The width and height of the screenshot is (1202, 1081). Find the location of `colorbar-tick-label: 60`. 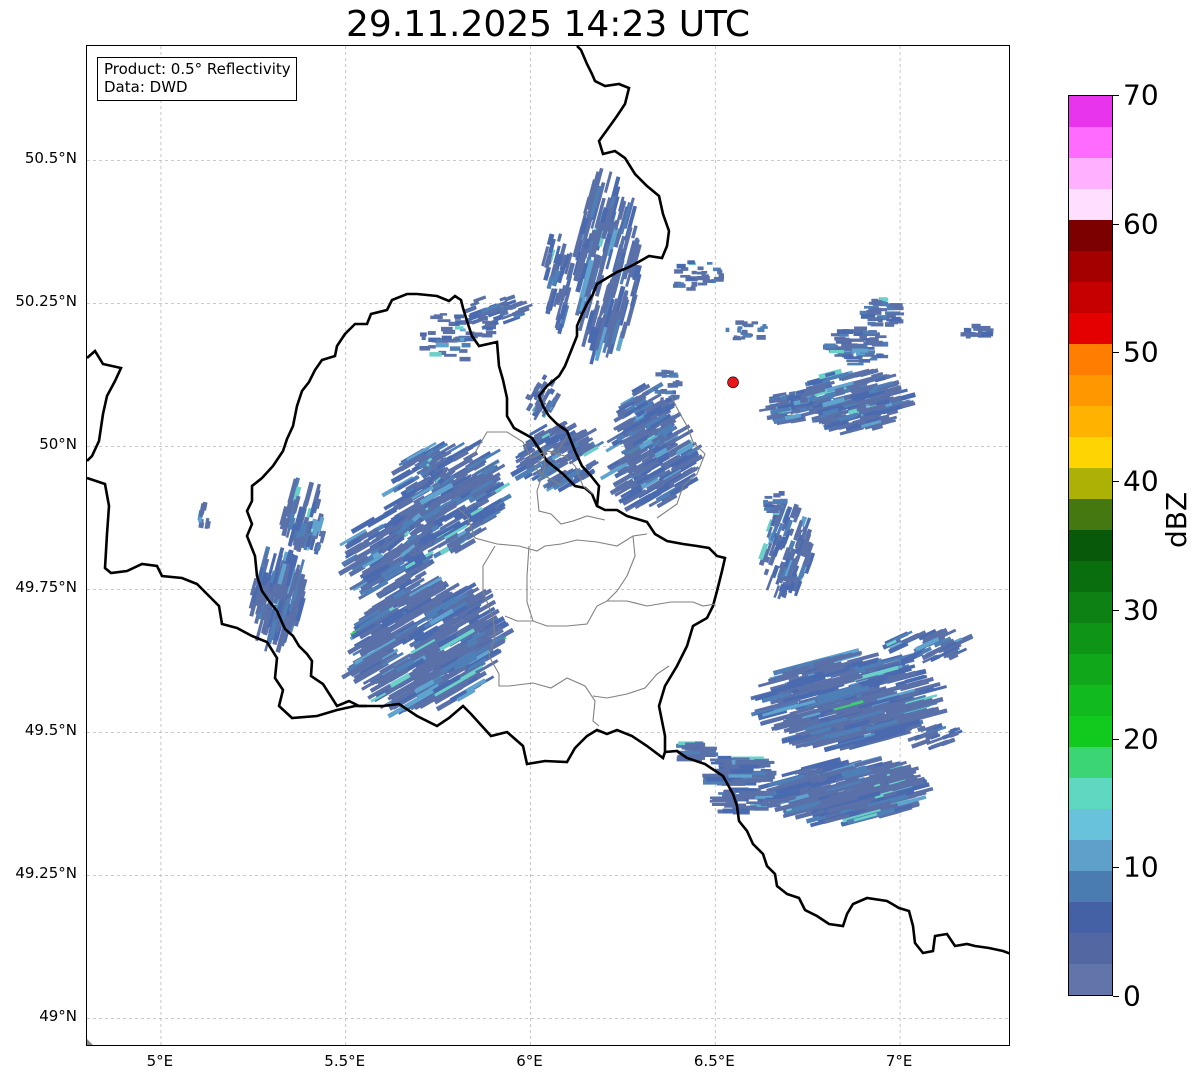

colorbar-tick-label: 60 is located at coordinates (1141, 224).